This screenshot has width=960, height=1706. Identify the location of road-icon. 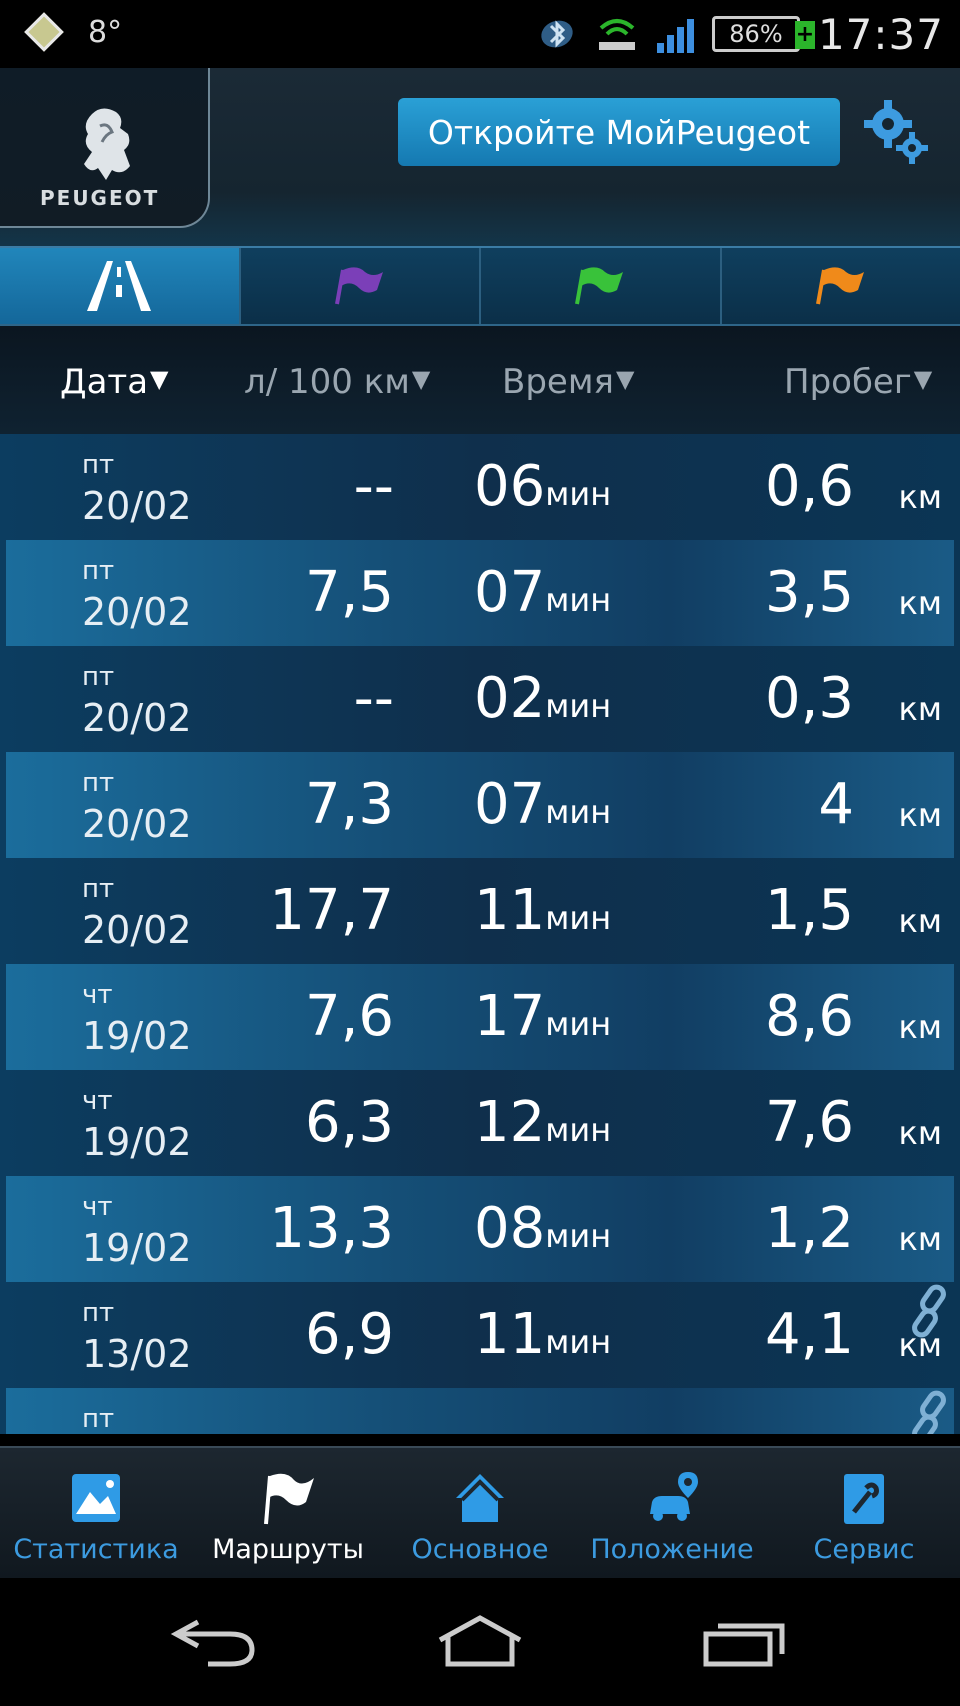
(119, 286).